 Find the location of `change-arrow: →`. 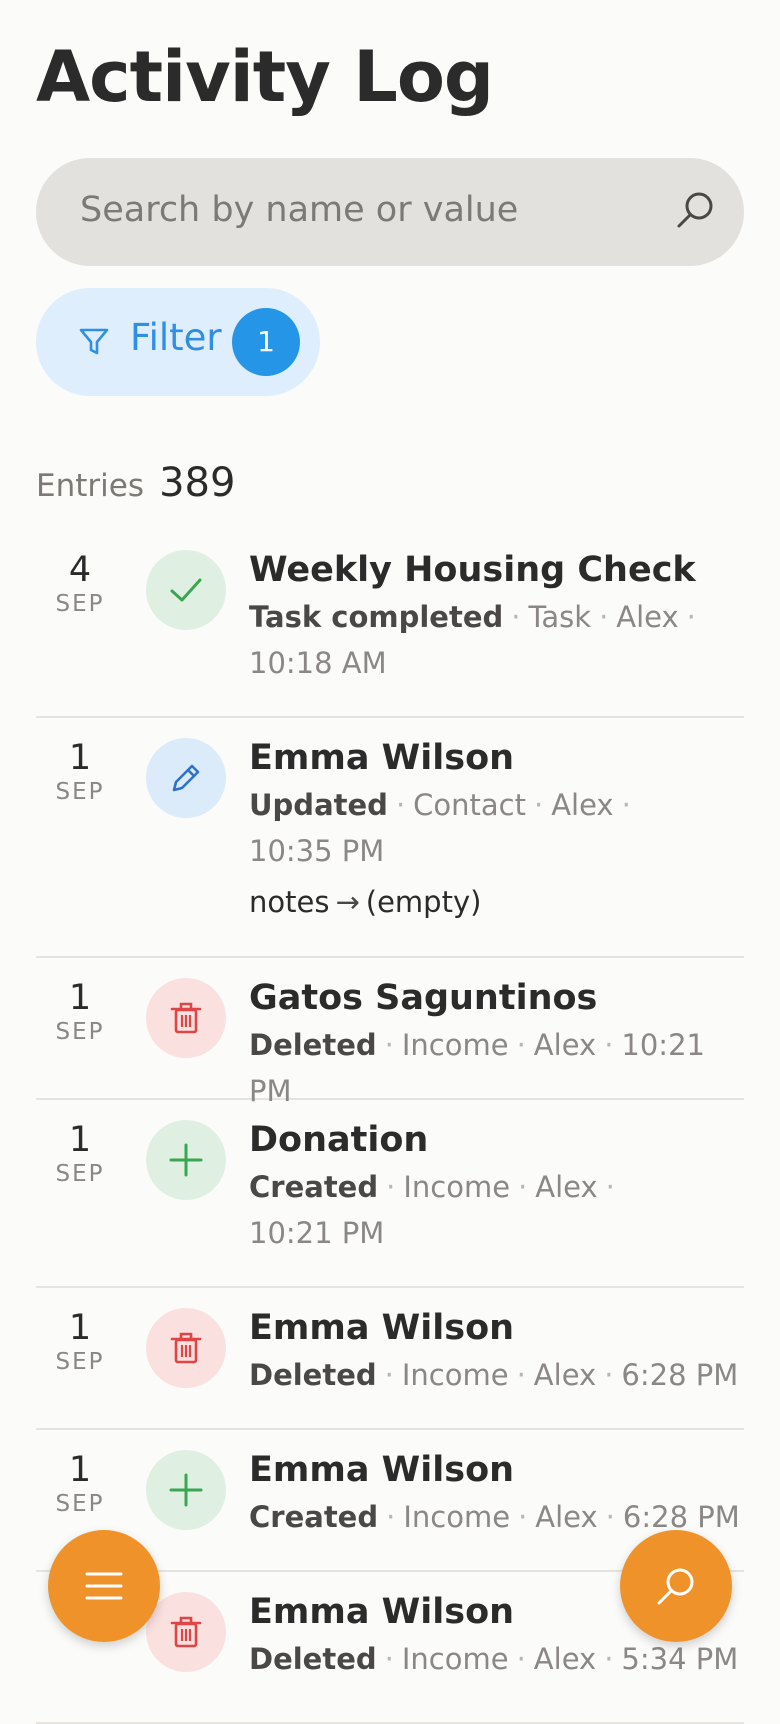

change-arrow: → is located at coordinates (347, 902).